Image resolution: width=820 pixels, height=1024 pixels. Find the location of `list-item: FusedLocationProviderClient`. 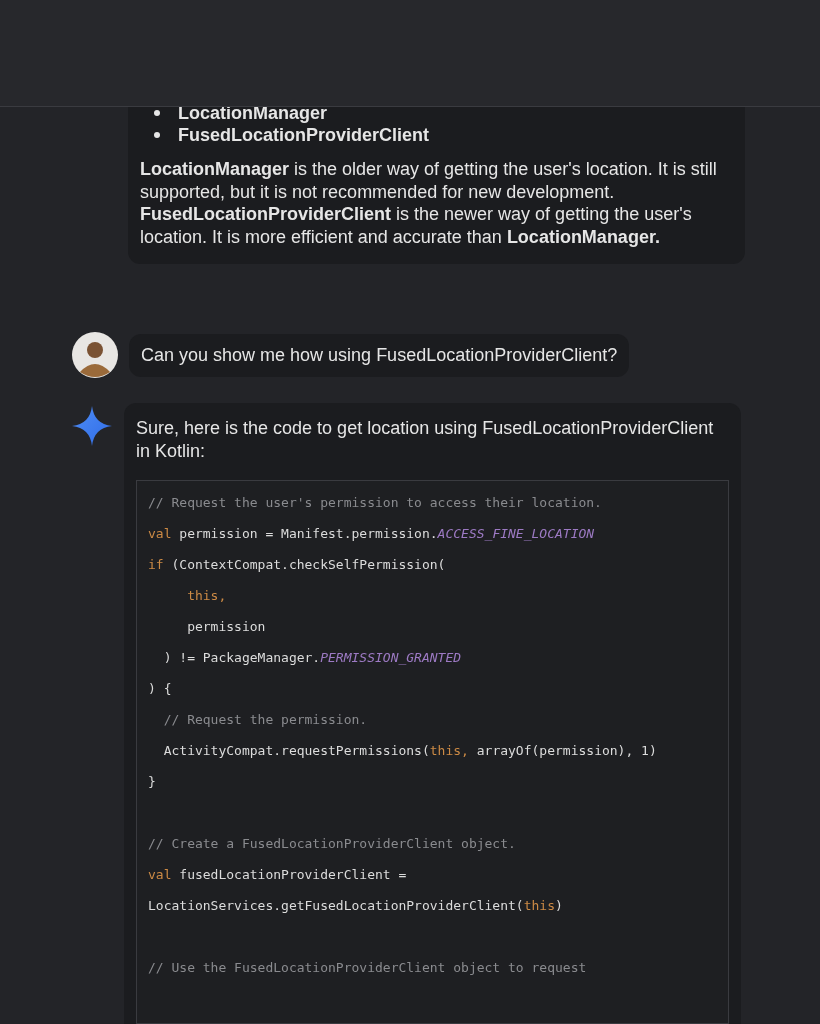

list-item: FusedLocationProviderClient is located at coordinates (304, 135).